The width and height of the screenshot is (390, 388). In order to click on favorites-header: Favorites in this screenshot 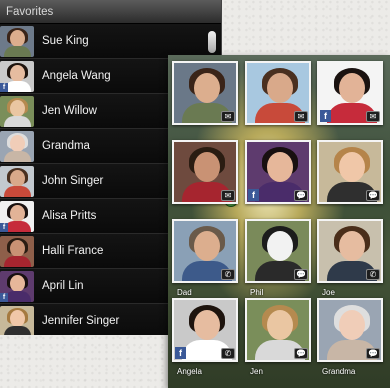, I will do `click(110, 12)`.